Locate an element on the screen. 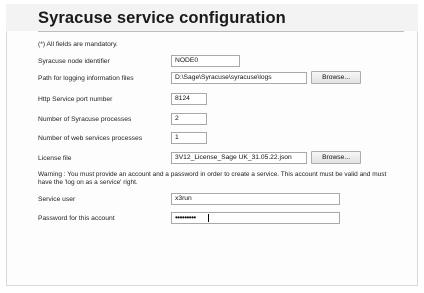 Image resolution: width=424 pixels, height=293 pixels. mandatory-note: (*) All fields are mandatory. is located at coordinates (78, 44).